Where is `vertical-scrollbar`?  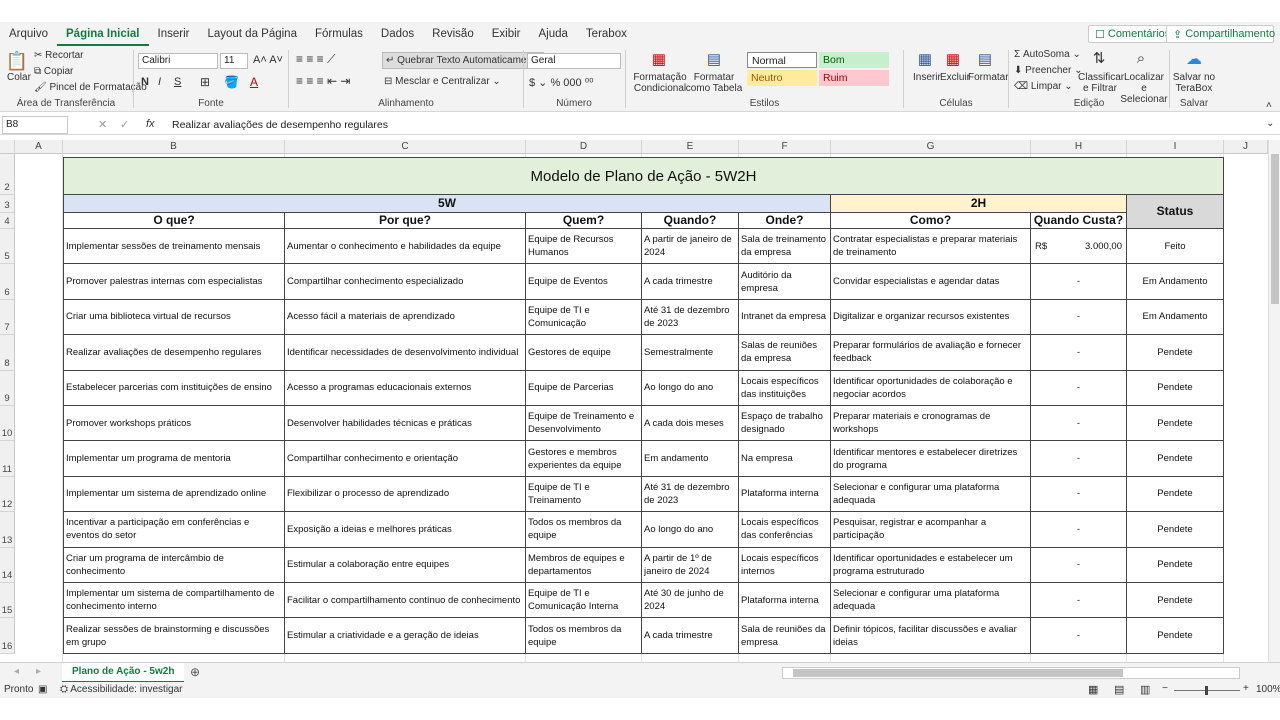 vertical-scrollbar is located at coordinates (1274, 401).